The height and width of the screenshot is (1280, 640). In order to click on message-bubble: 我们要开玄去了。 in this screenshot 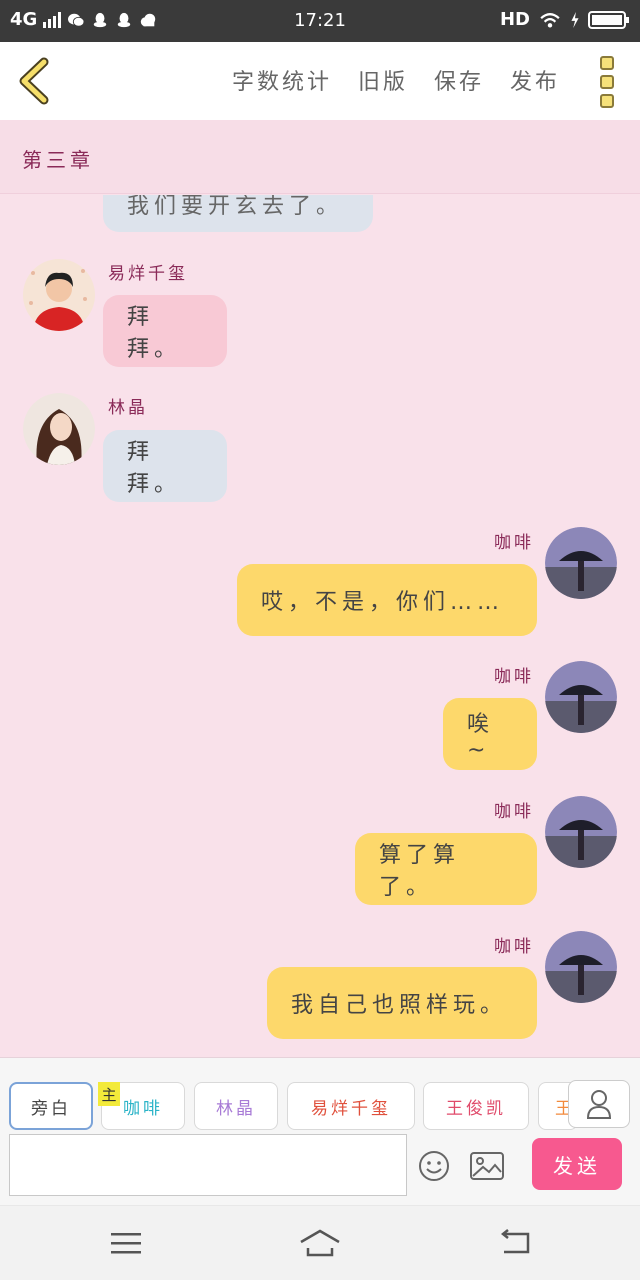, I will do `click(238, 213)`.